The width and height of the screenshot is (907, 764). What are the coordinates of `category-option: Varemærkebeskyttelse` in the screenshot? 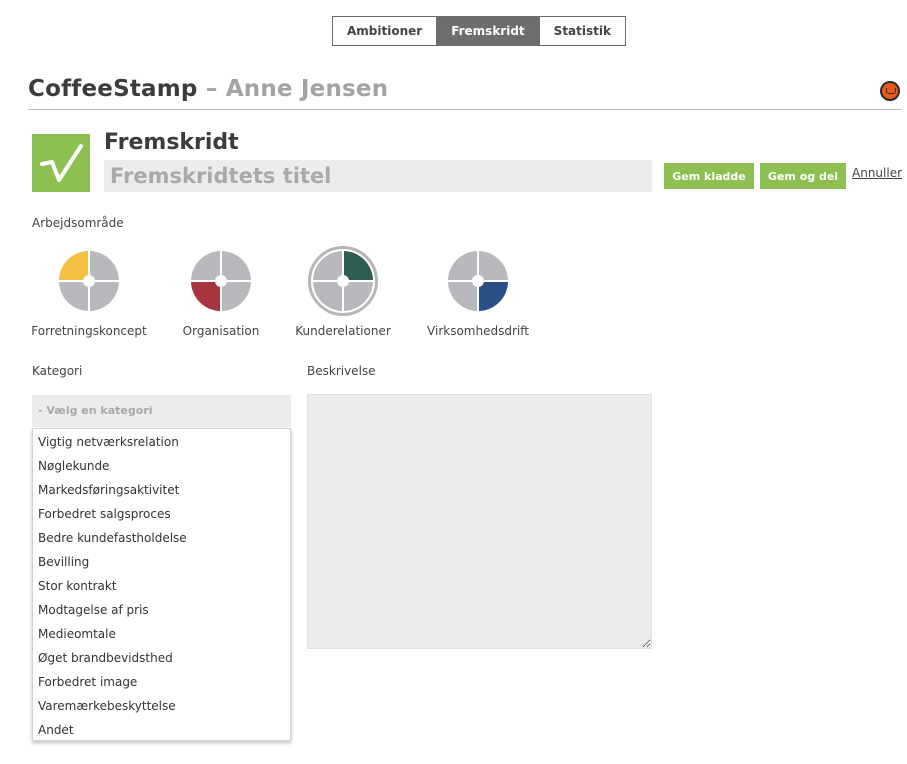 It's located at (161, 706).